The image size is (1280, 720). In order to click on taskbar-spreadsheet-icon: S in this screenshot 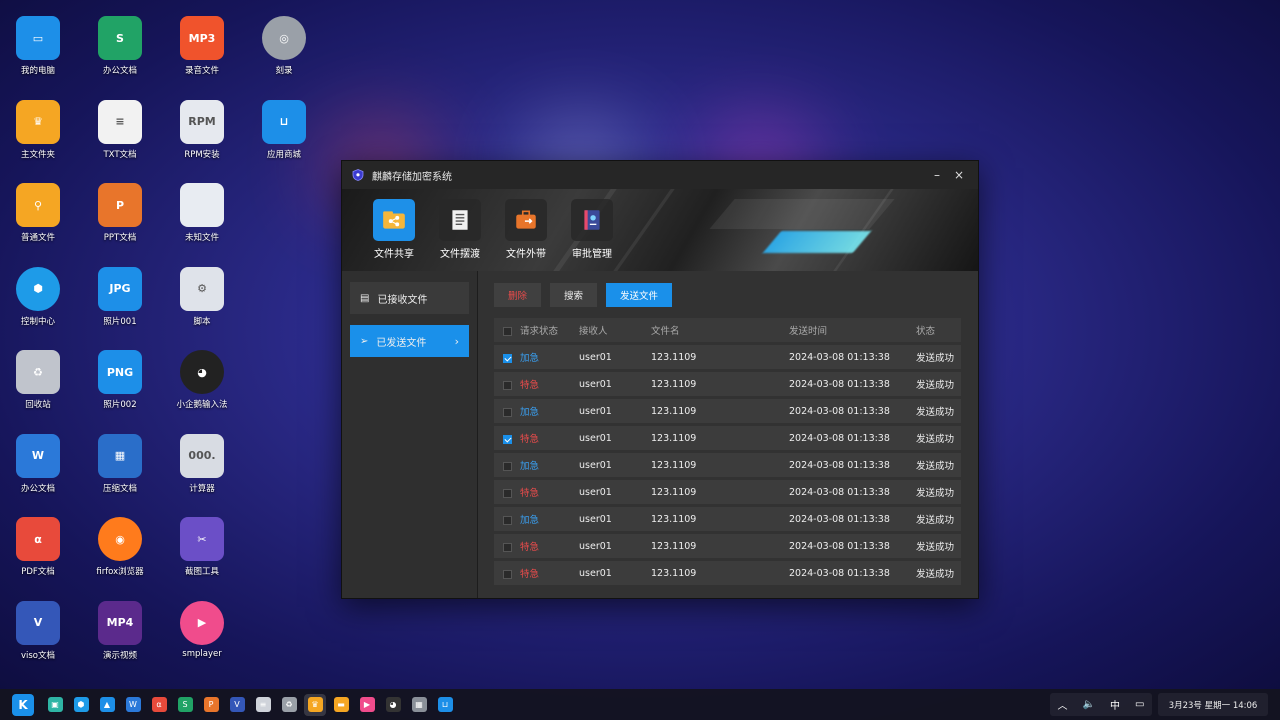, I will do `click(185, 705)`.